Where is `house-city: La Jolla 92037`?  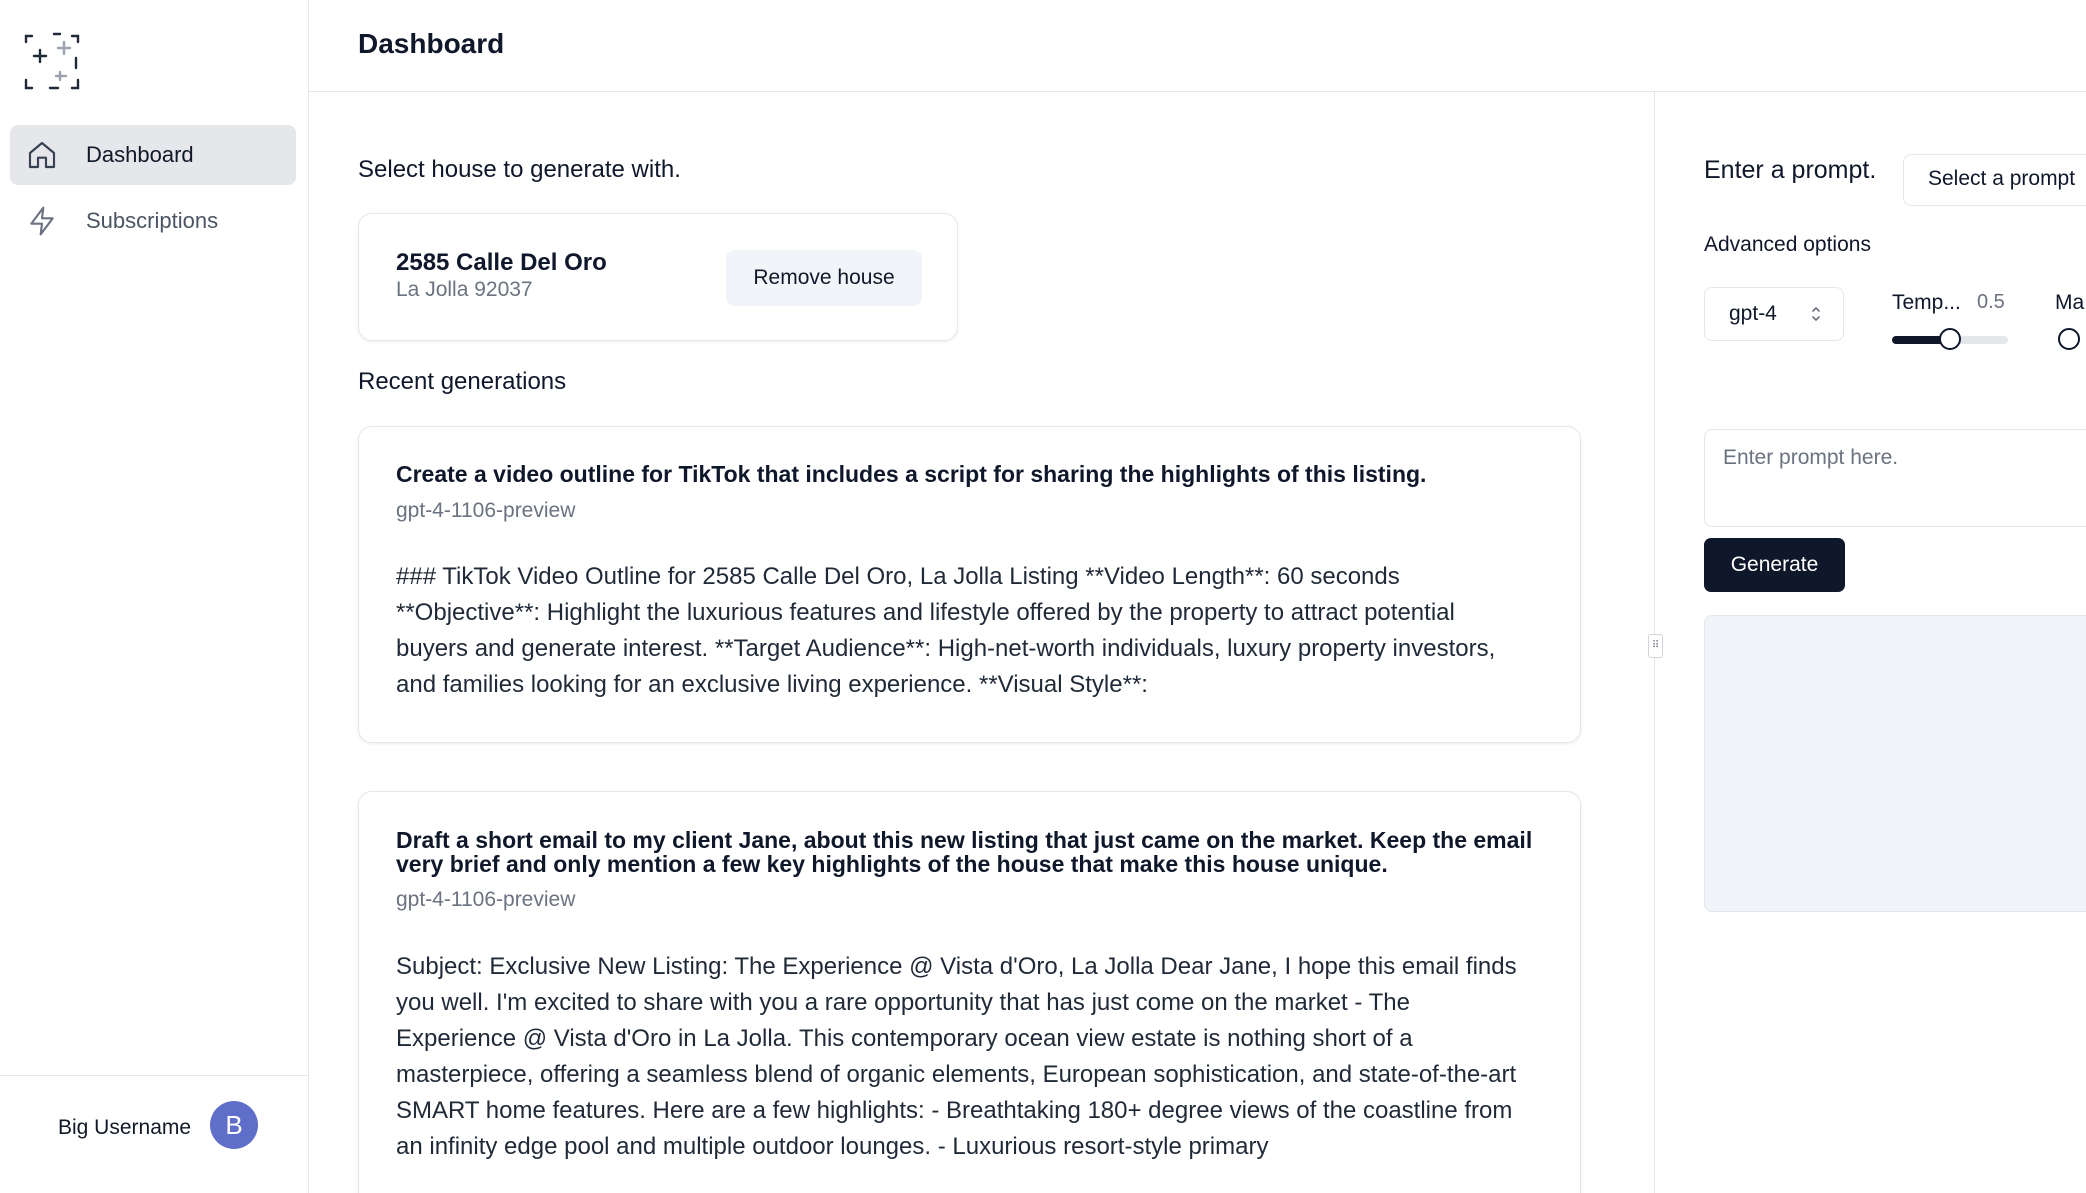
house-city: La Jolla 92037 is located at coordinates (464, 289).